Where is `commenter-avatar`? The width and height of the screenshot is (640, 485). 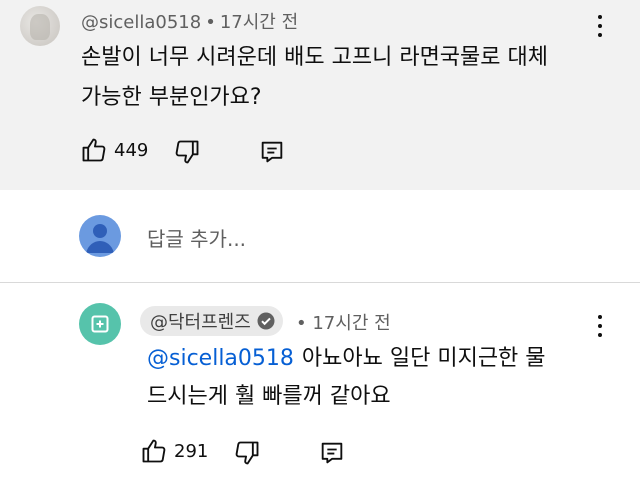 commenter-avatar is located at coordinates (40, 26).